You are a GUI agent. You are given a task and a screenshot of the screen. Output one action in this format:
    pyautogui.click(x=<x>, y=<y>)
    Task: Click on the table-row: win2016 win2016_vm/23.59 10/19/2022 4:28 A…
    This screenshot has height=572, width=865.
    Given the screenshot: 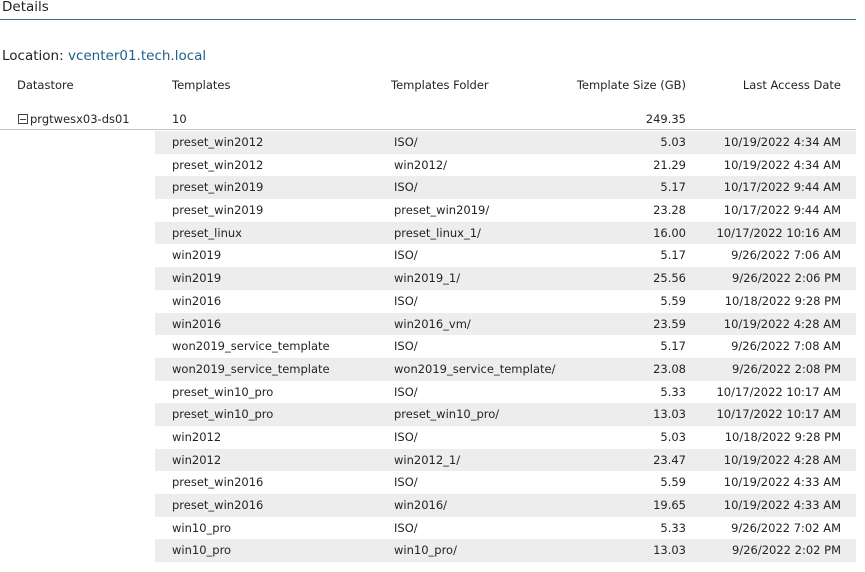 What is the action you would take?
    pyautogui.click(x=505, y=324)
    